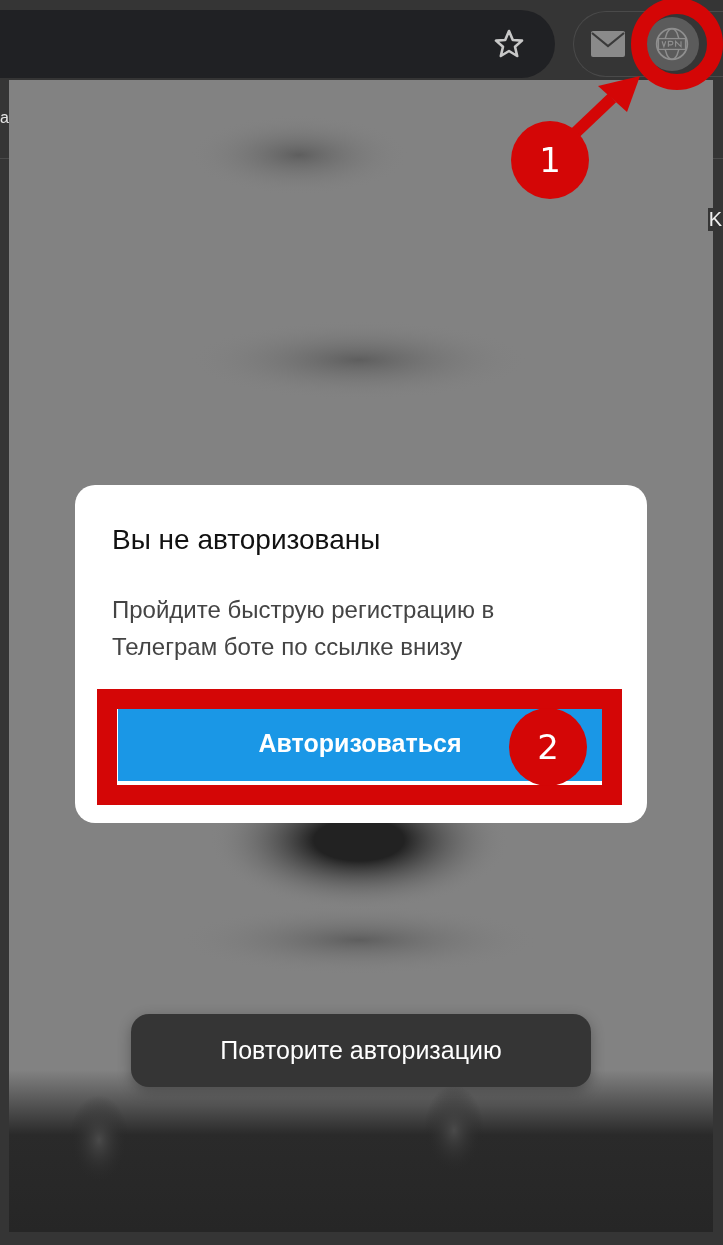  Describe the element at coordinates (608, 44) in the screenshot. I see `mail-icon` at that location.